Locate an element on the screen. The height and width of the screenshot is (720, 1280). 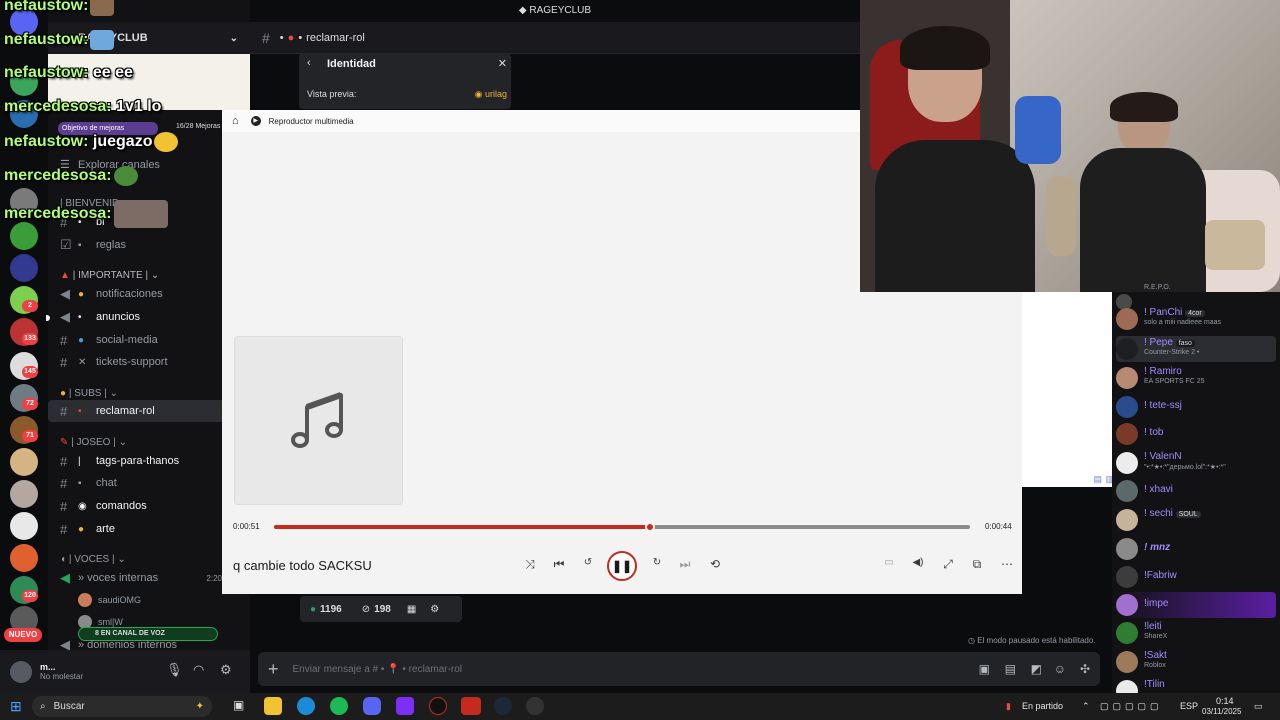
member-row: ! Pepe faso Counter-Strike 2 • is located at coordinates (1196, 349).